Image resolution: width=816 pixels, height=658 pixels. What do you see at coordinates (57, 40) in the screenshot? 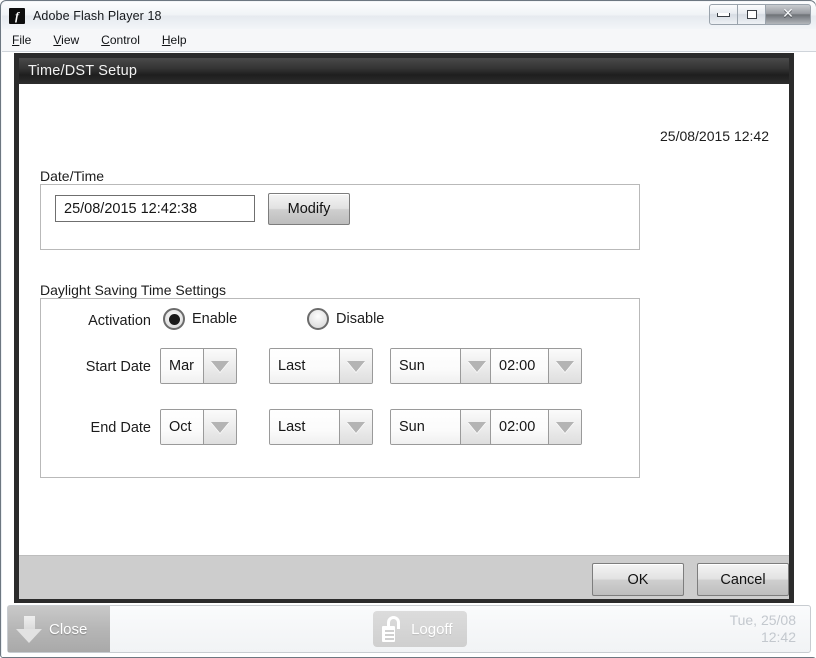
I see `menu-mnemonic: V` at bounding box center [57, 40].